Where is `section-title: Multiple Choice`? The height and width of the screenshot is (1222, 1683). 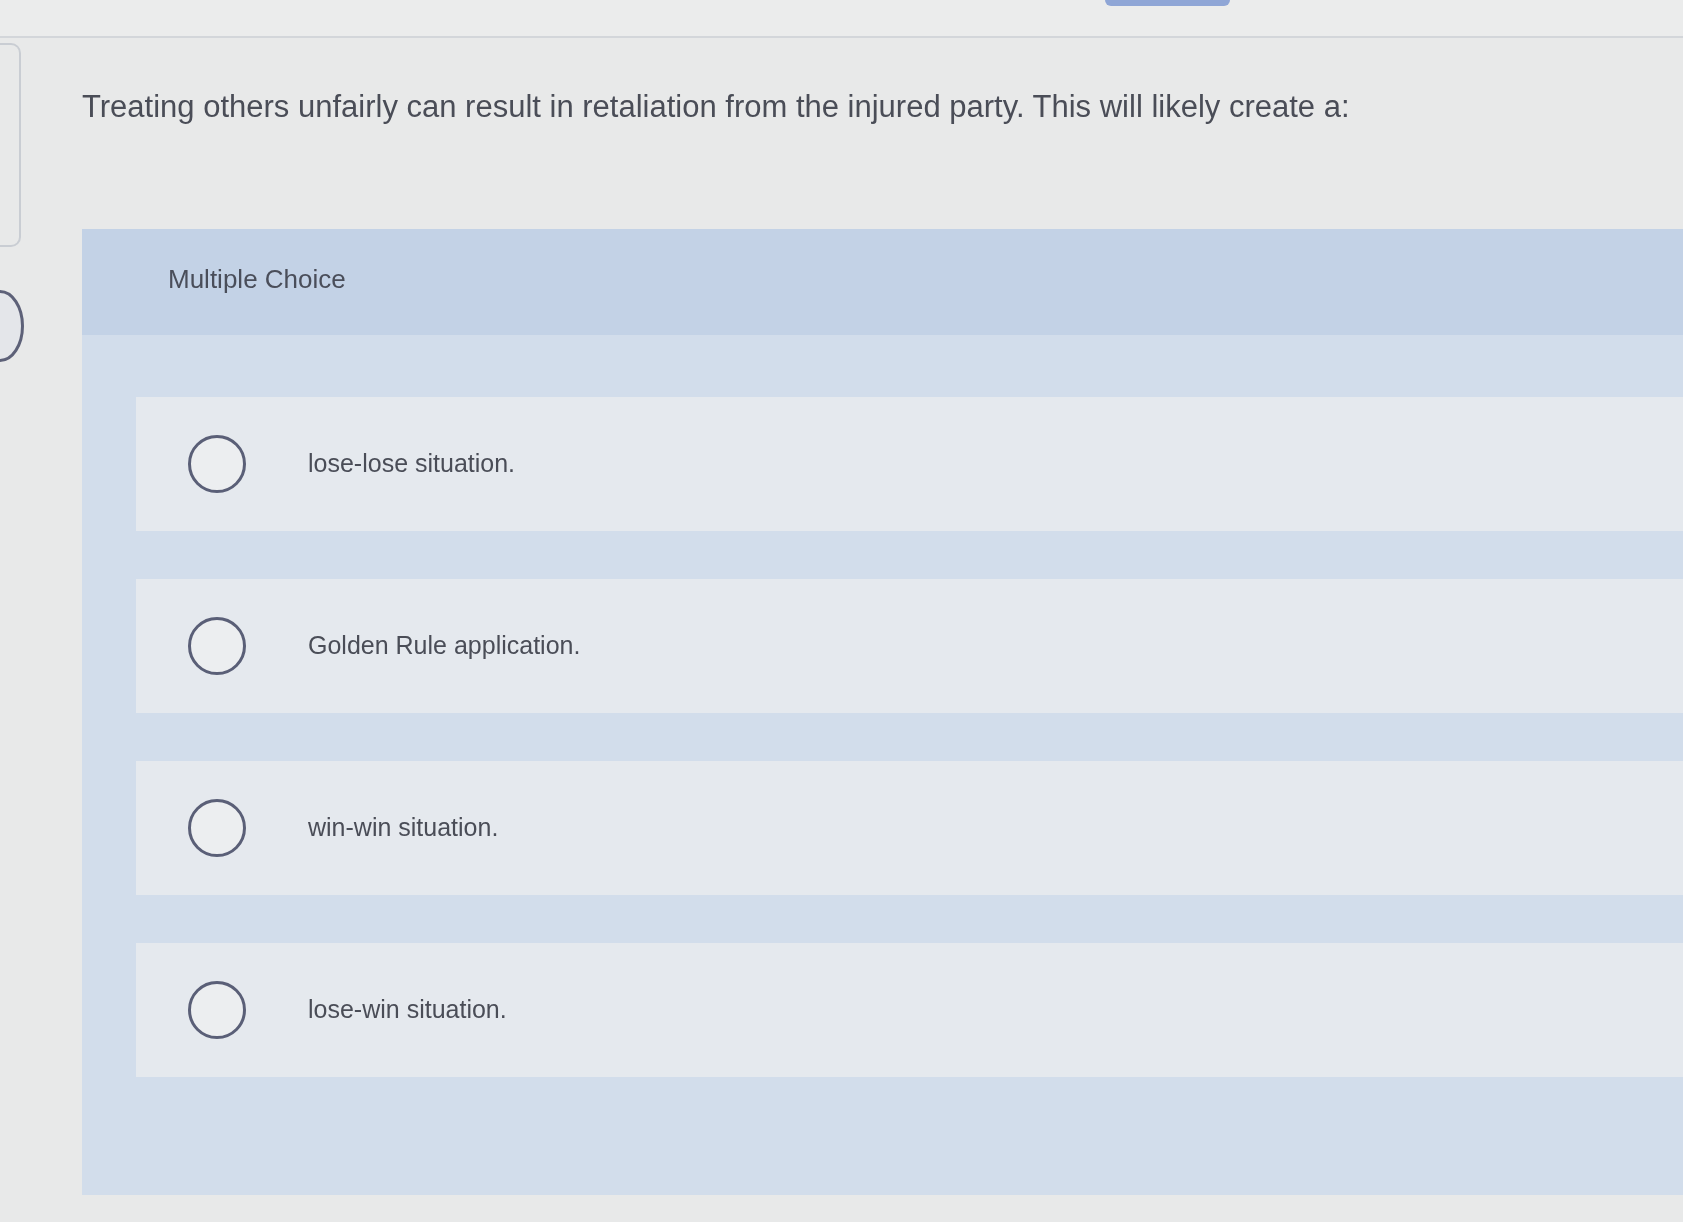
section-title: Multiple Choice is located at coordinates (257, 280).